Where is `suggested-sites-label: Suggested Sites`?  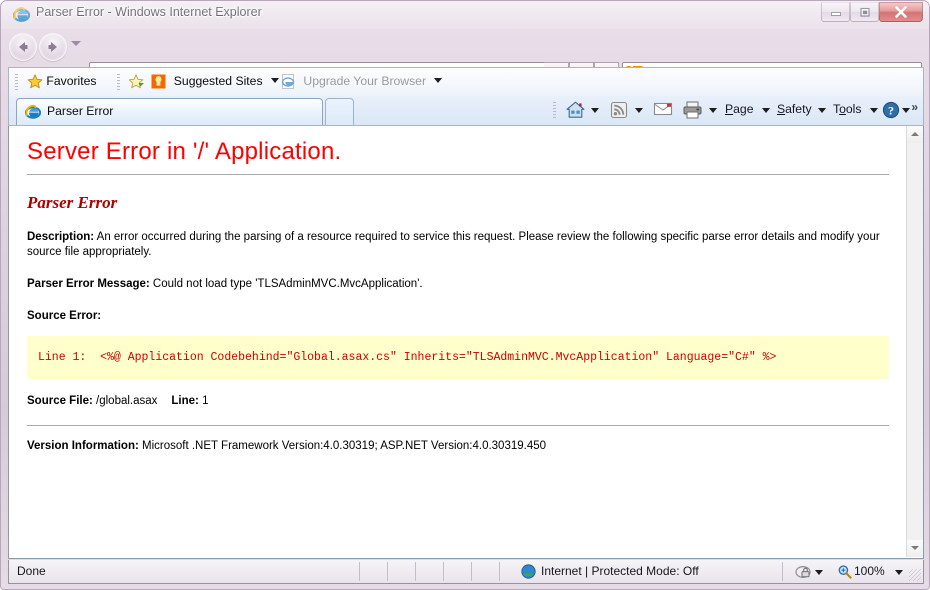
suggested-sites-label: Suggested Sites is located at coordinates (218, 81).